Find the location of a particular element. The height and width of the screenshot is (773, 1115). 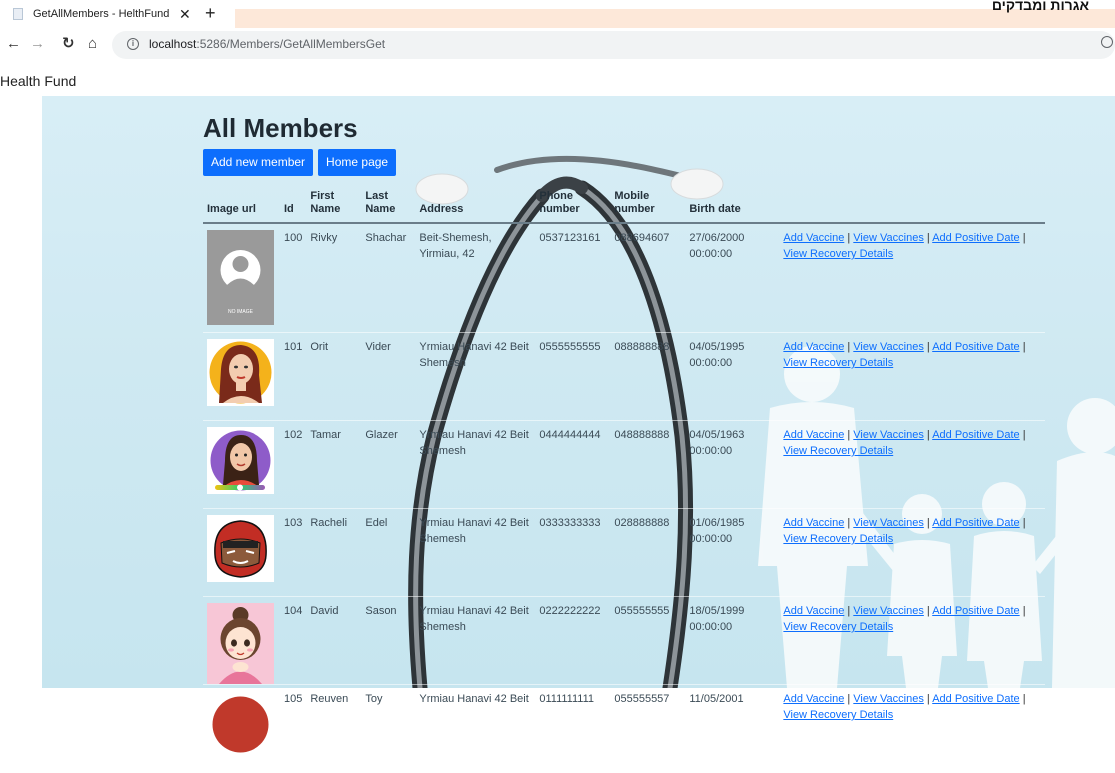

header-birth-date: Birth date is located at coordinates (732, 207).